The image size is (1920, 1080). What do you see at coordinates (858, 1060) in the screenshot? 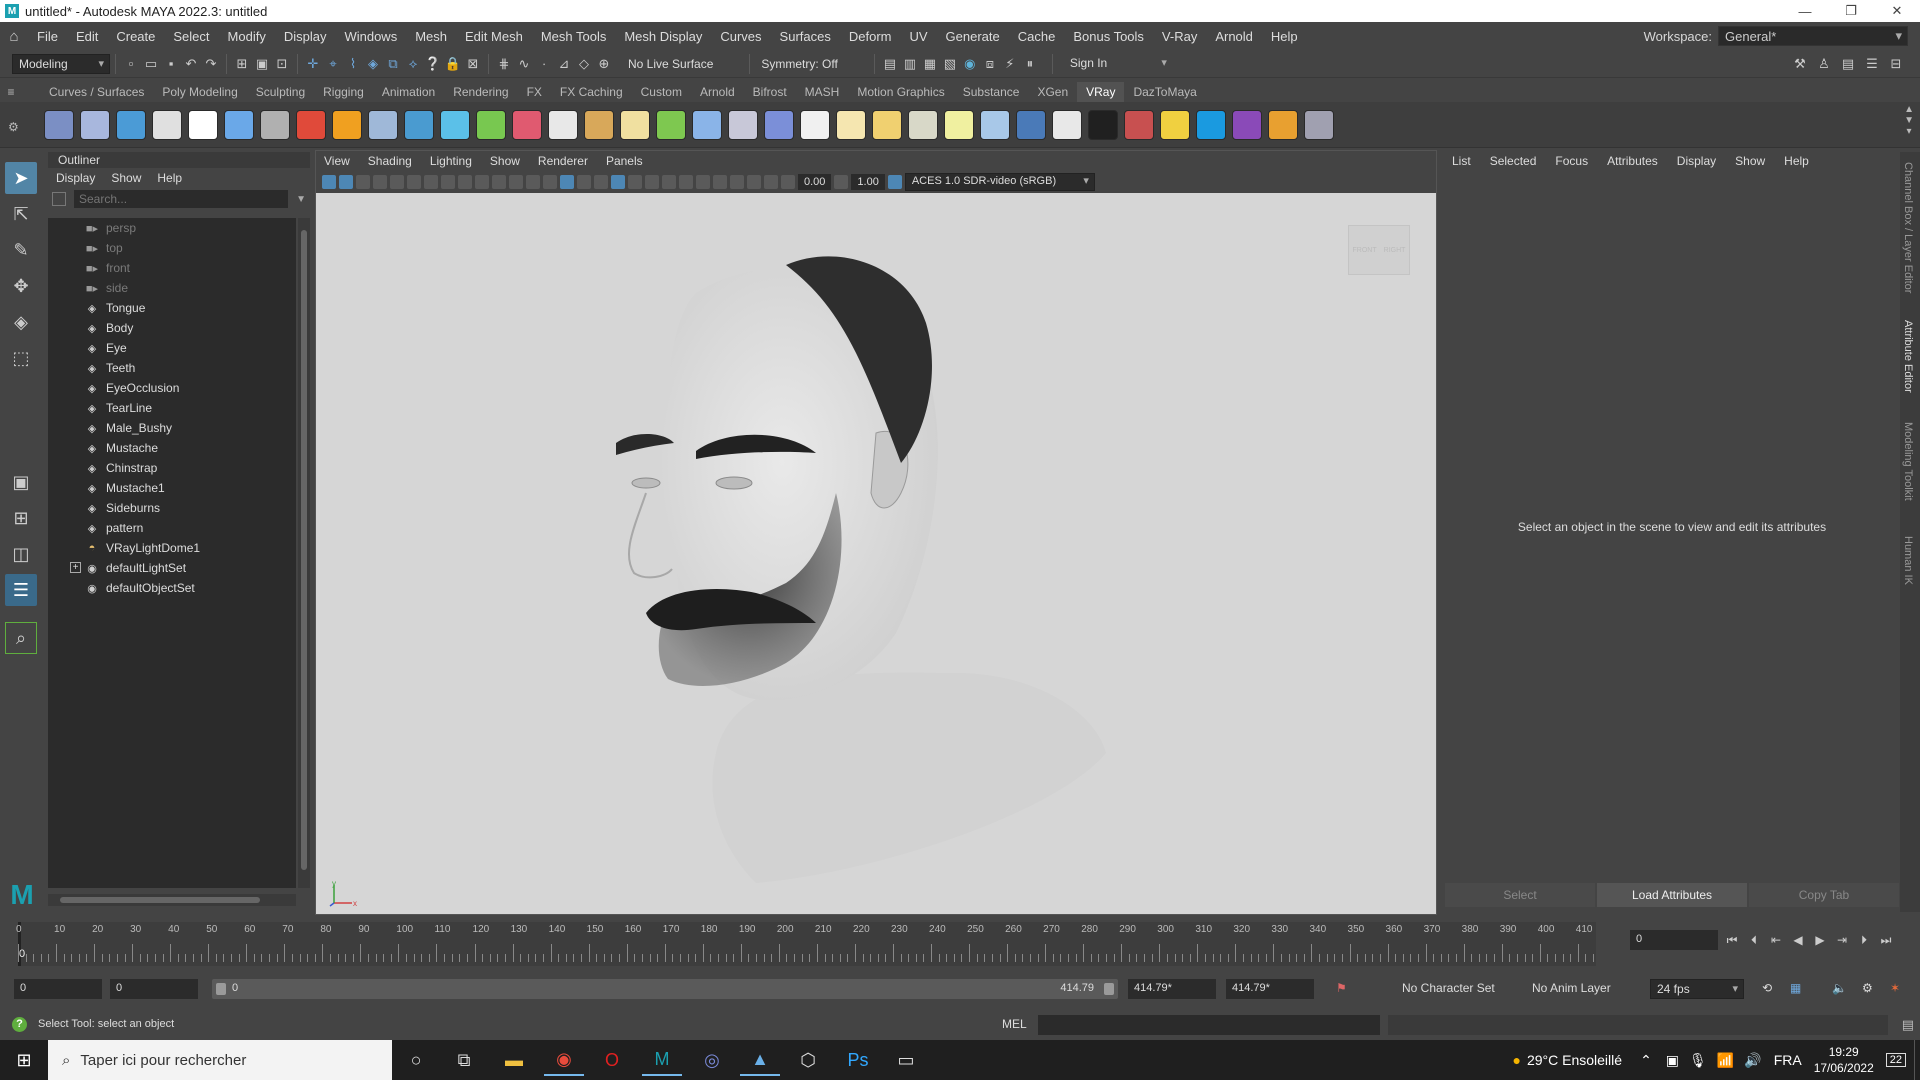
I see `photoshop-icon: Ps` at bounding box center [858, 1060].